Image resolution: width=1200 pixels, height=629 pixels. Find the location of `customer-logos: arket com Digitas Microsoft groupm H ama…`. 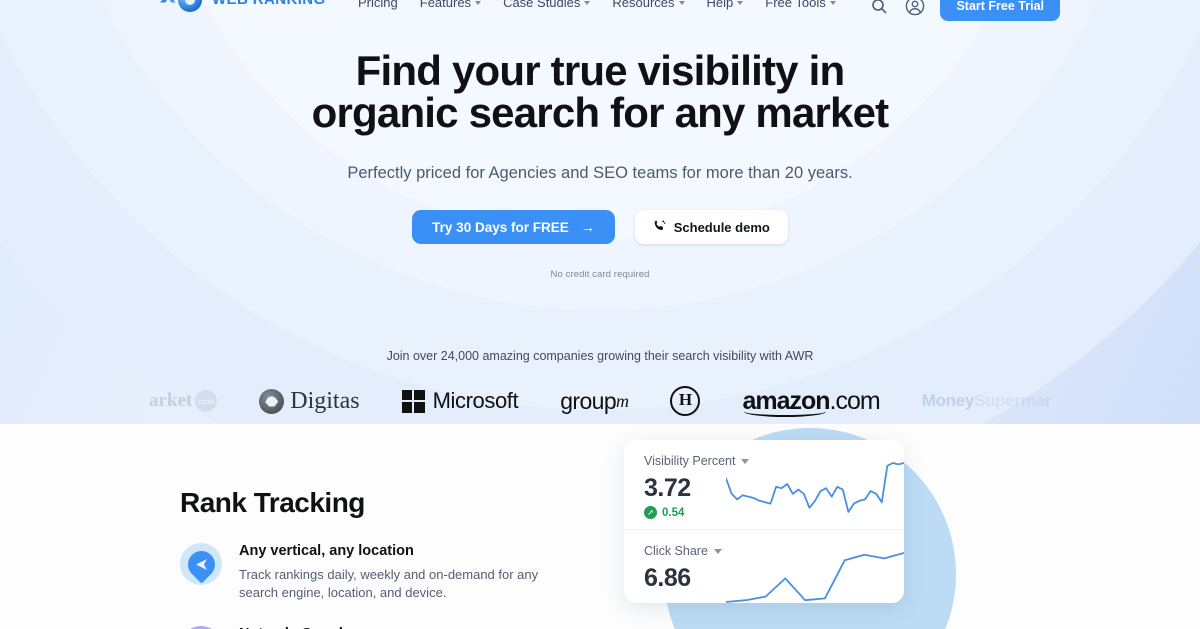

customer-logos: arket com Digitas Microsoft groupm H ama… is located at coordinates (600, 401).